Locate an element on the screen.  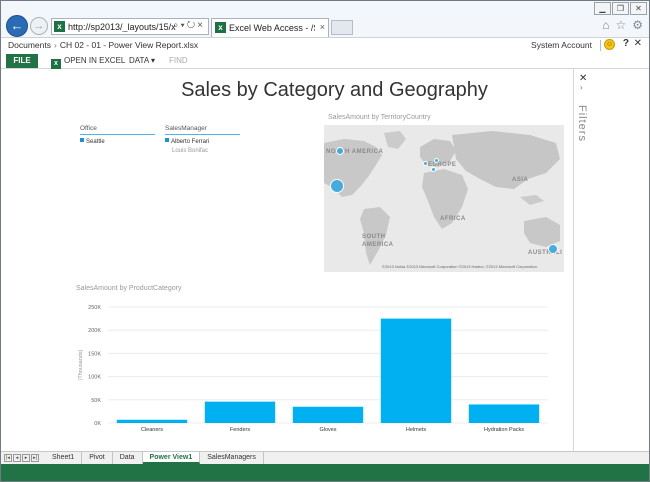
feedback-smiley-icon: ☺ is located at coordinates (609, 44).